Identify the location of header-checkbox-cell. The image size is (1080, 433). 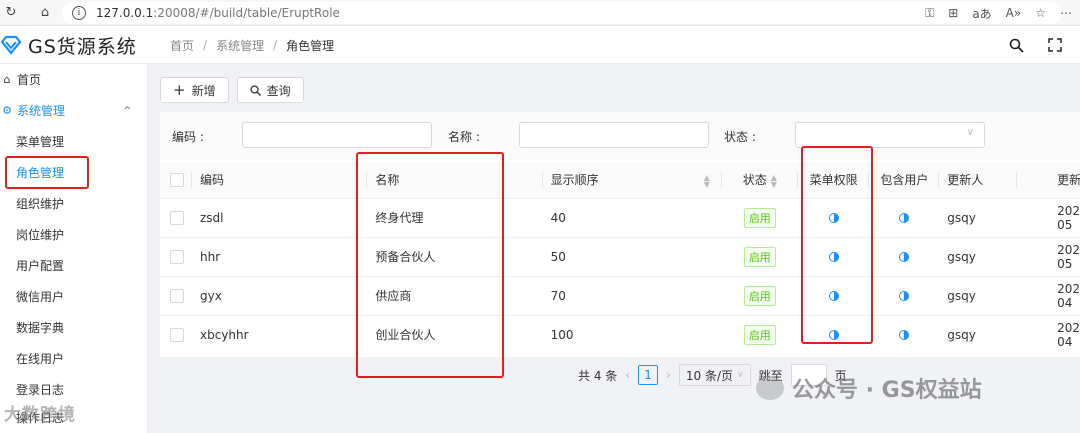
(176, 180).